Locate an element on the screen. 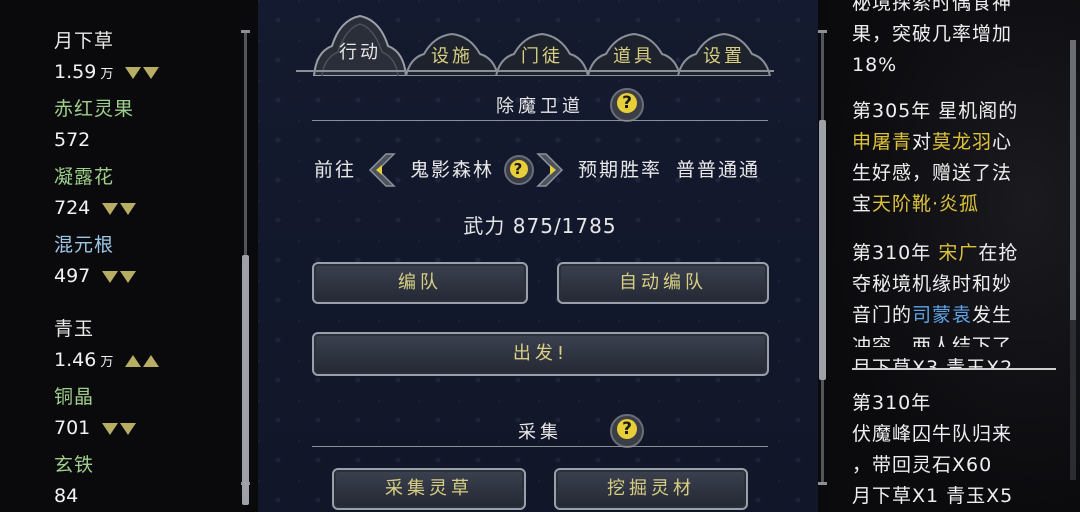 Image resolution: width=1080 pixels, height=512 pixels. tab-disciples-label: 门徒 is located at coordinates (542, 56).